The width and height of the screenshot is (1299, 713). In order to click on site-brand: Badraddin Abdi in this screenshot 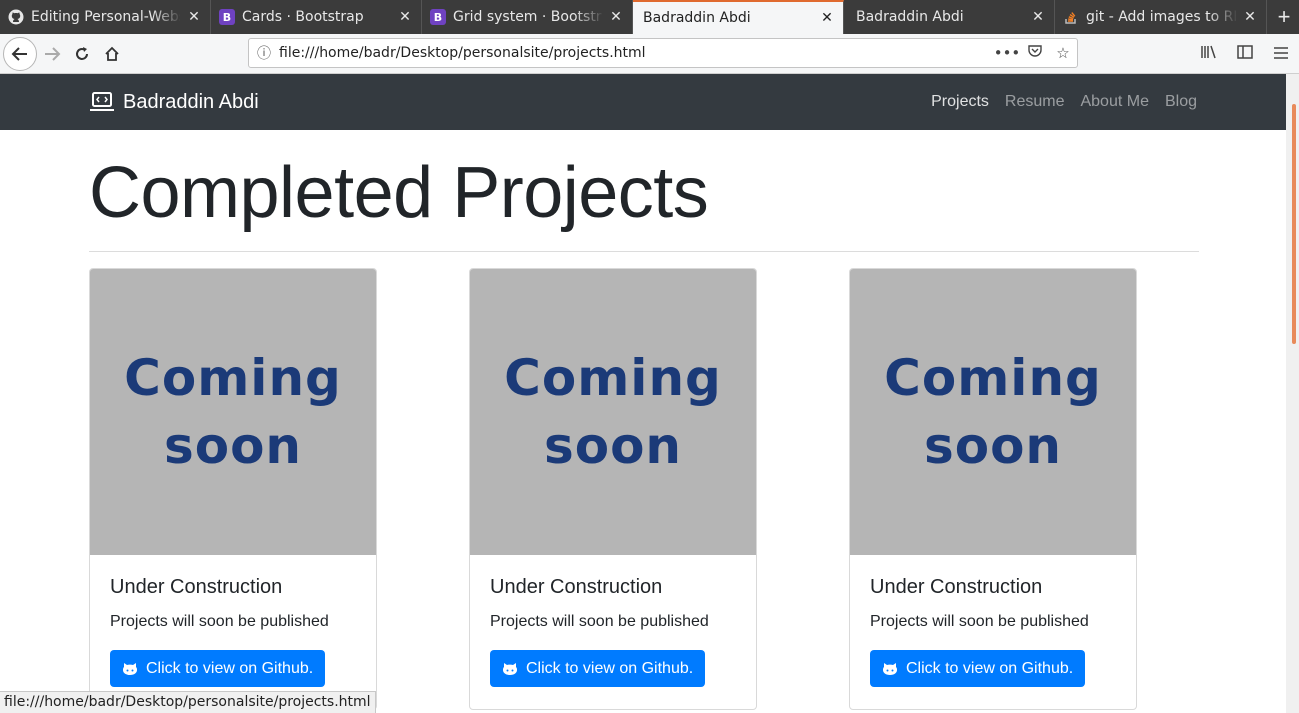, I will do `click(174, 102)`.